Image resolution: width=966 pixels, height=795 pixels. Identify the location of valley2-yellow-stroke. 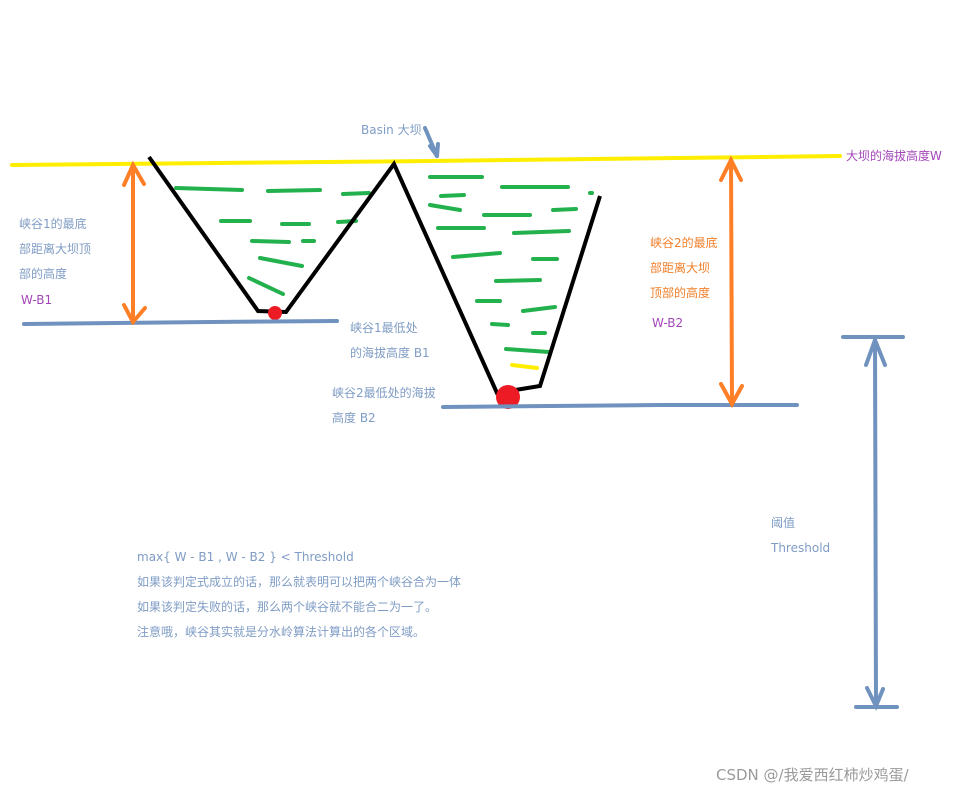
(524, 366).